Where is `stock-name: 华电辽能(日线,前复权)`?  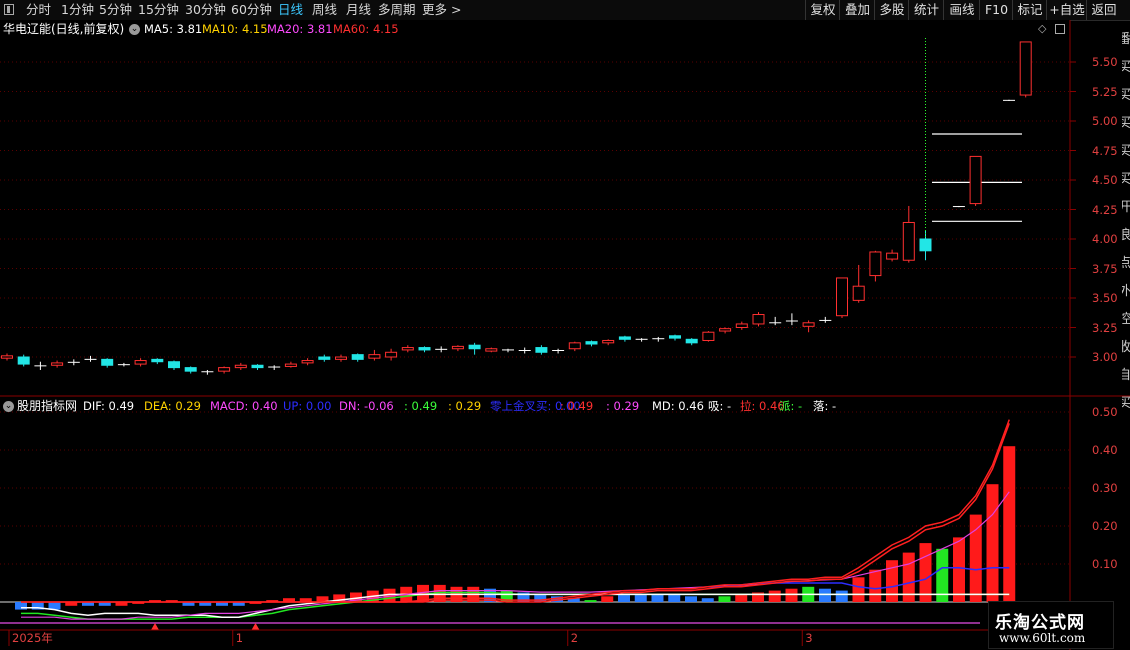 stock-name: 华电辽能(日线,前复权) is located at coordinates (63, 29).